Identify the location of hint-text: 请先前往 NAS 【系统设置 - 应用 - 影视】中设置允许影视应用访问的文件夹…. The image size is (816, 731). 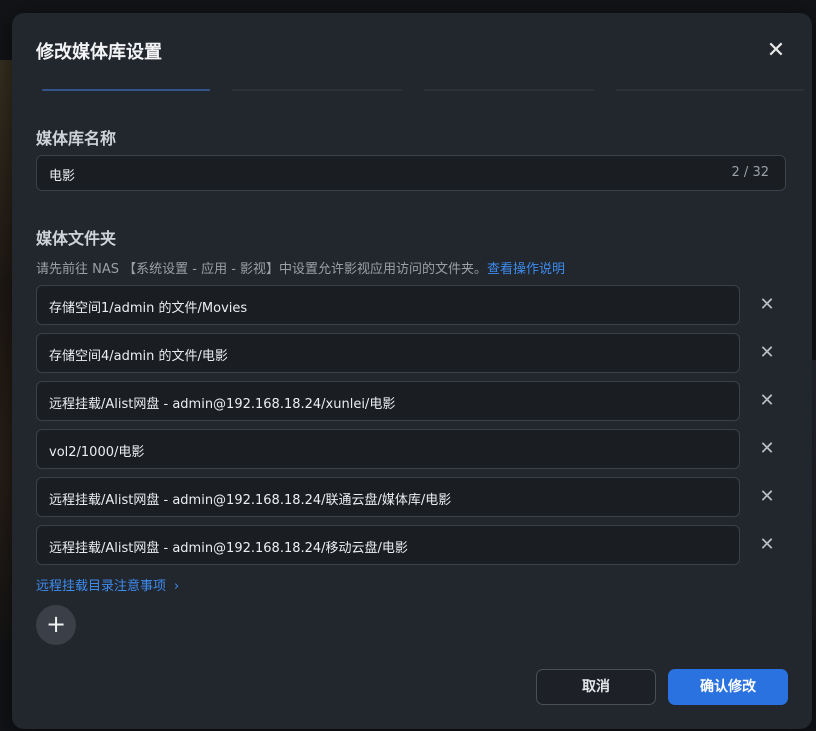
(262, 269).